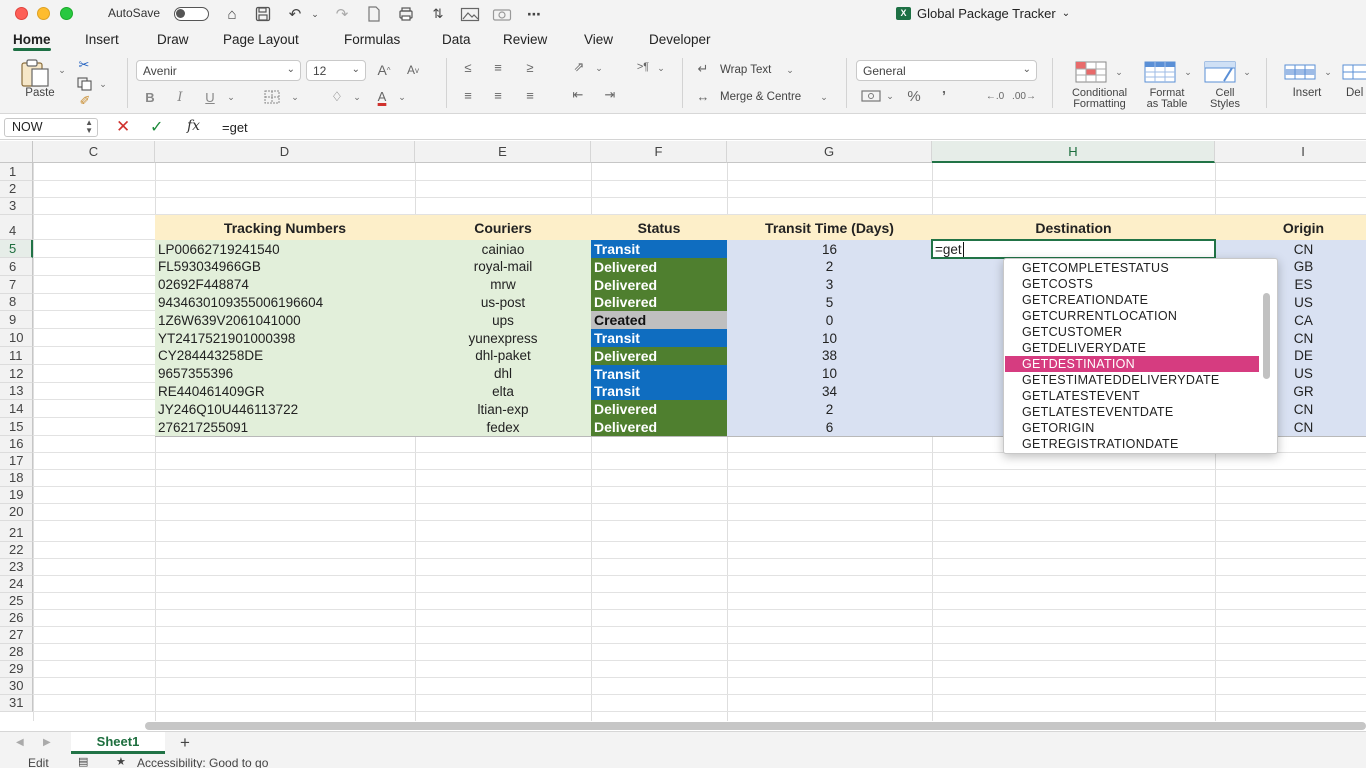 This screenshot has height=768, width=1366. Describe the element at coordinates (342, 14) in the screenshot. I see `redo-icon: ↷` at that location.